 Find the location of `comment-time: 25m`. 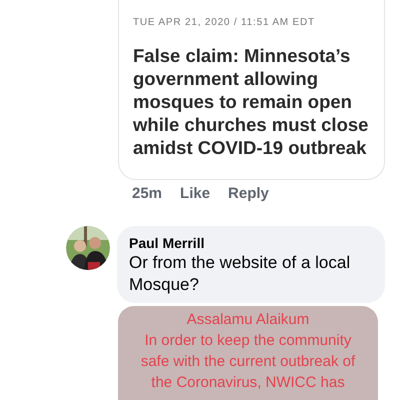

comment-time: 25m is located at coordinates (147, 194).